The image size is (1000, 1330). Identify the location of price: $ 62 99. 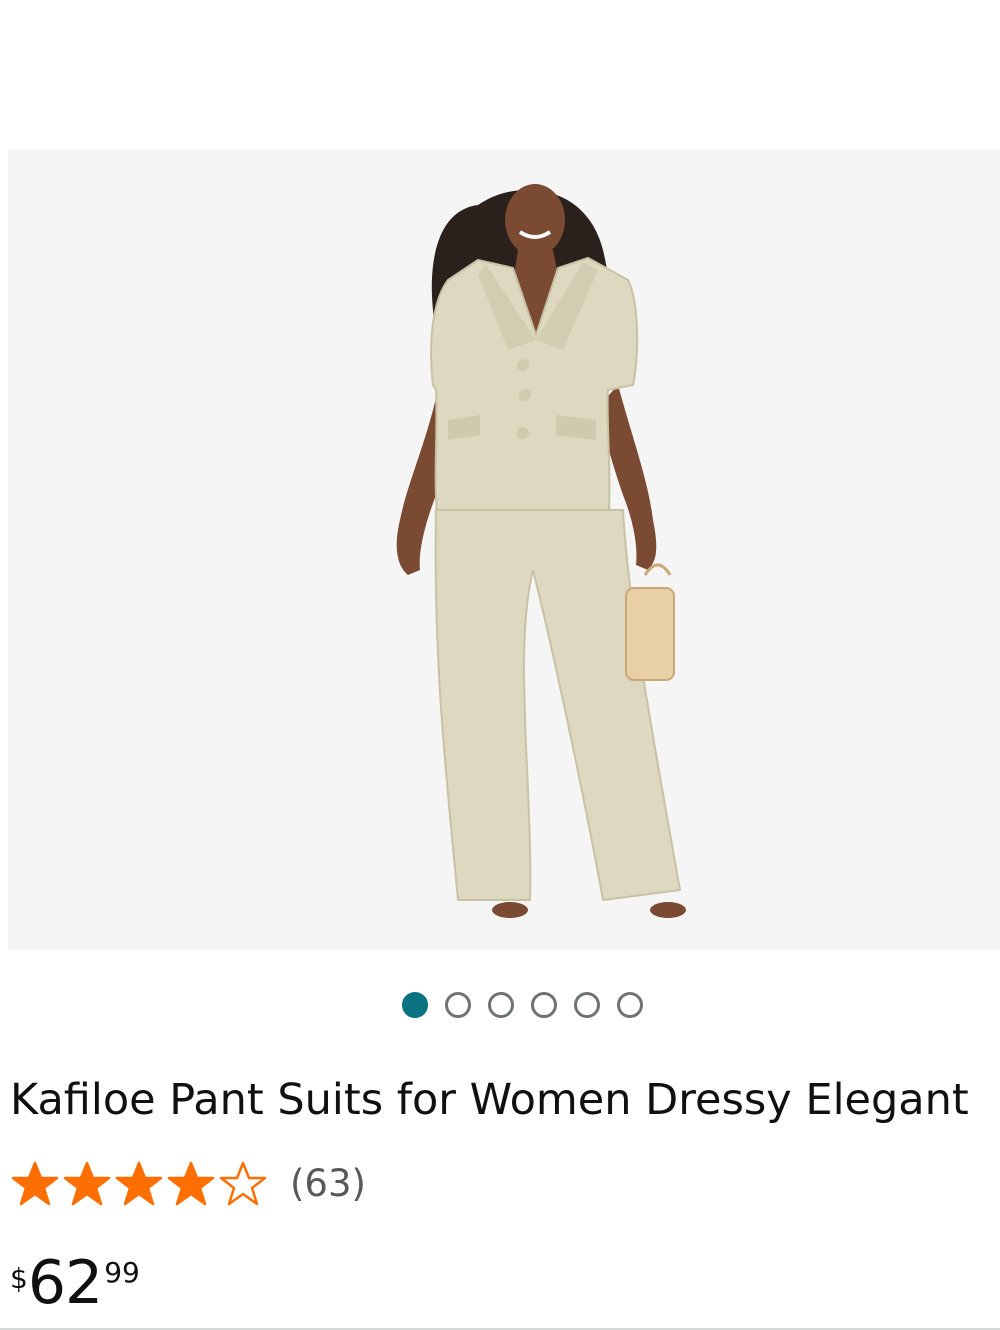
(75, 1283).